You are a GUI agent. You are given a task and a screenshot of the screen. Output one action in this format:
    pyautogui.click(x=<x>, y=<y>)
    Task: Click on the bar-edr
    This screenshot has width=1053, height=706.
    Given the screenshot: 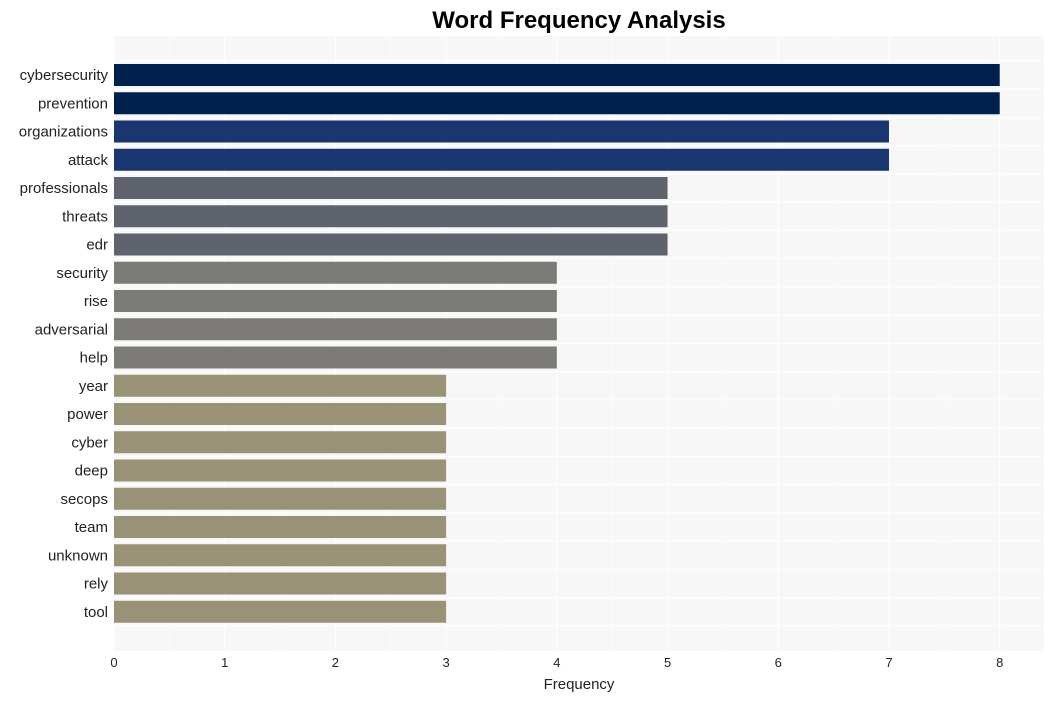 What is the action you would take?
    pyautogui.click(x=391, y=244)
    